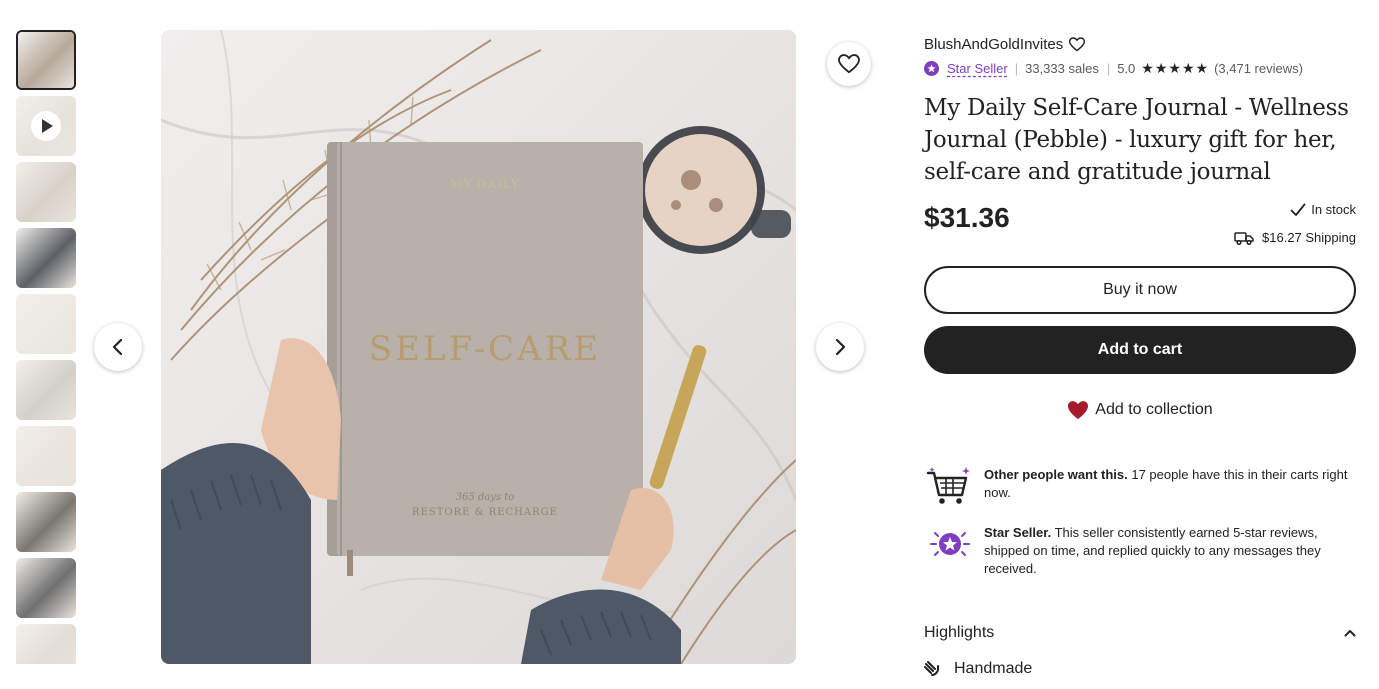  Describe the element at coordinates (1140, 290) in the screenshot. I see `buy-now-button: Buy it now` at that location.